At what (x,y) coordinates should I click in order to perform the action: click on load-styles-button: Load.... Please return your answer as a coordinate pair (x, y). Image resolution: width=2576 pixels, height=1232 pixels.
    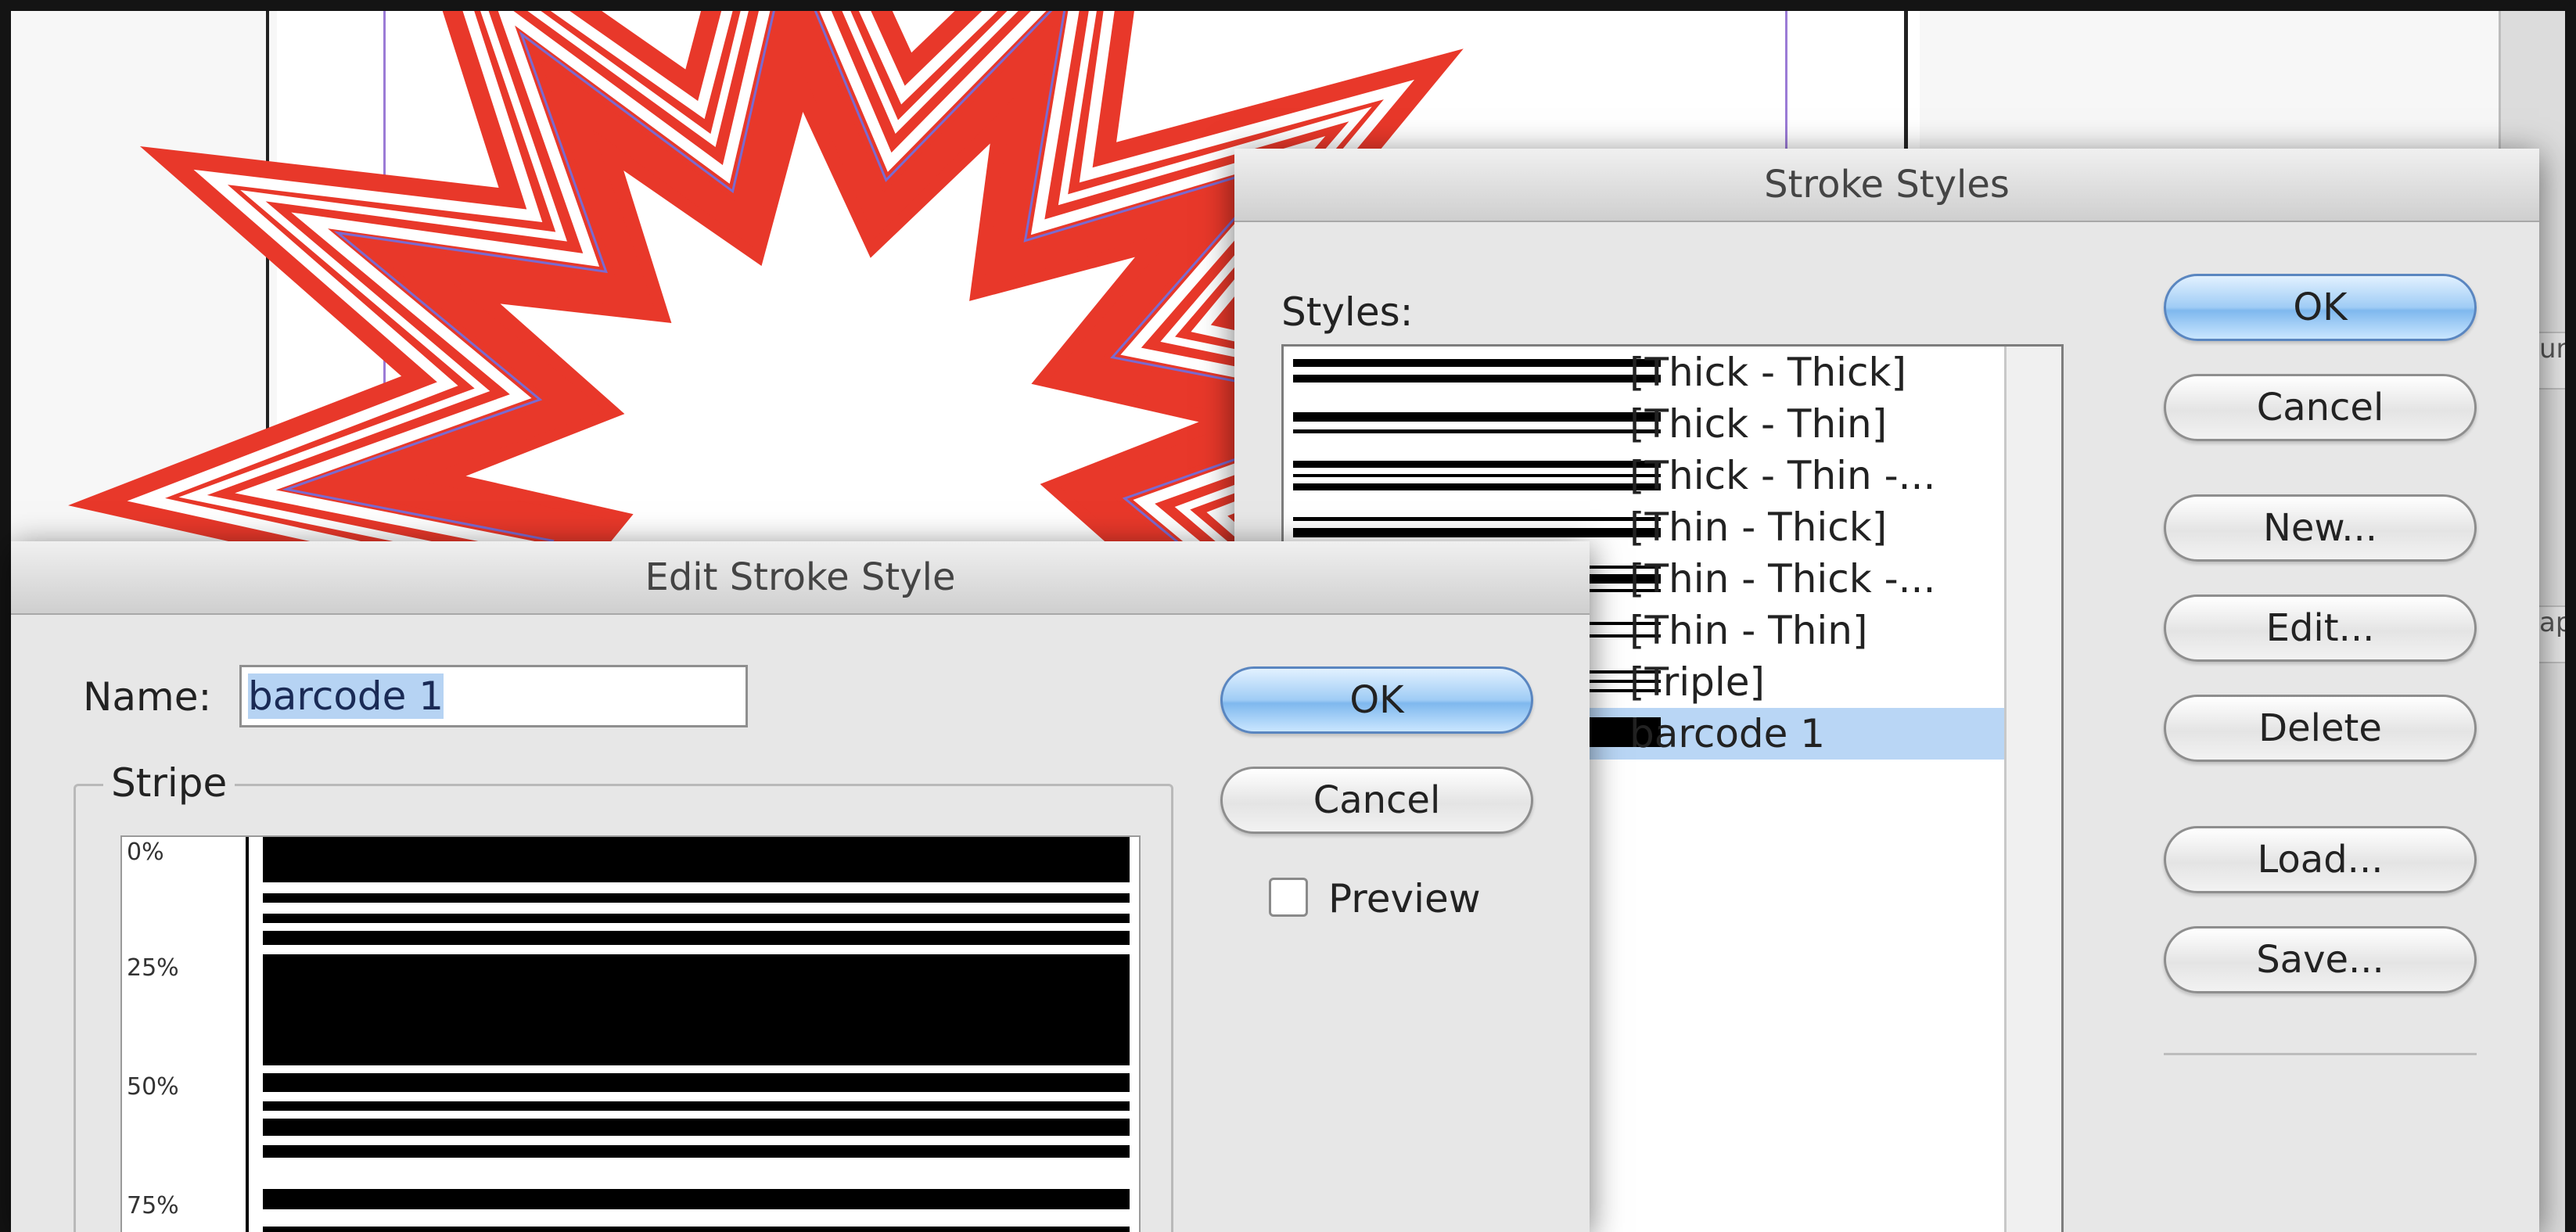
    Looking at the image, I should click on (2320, 859).